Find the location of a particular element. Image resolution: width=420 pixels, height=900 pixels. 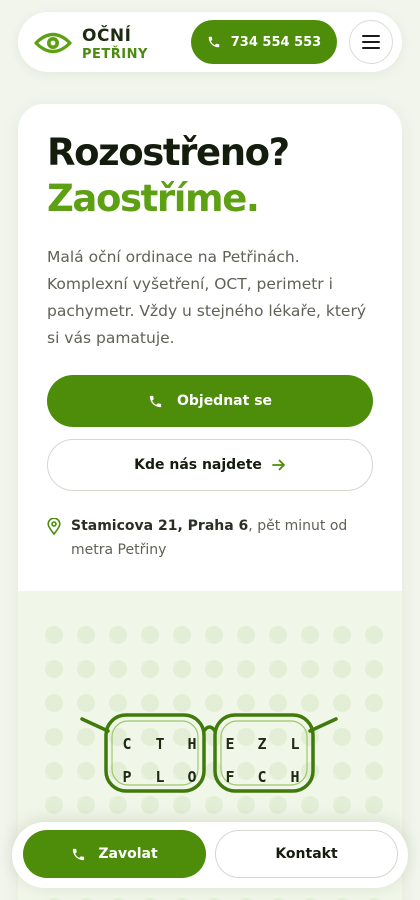

eye-chart-letter: O is located at coordinates (192, 777).